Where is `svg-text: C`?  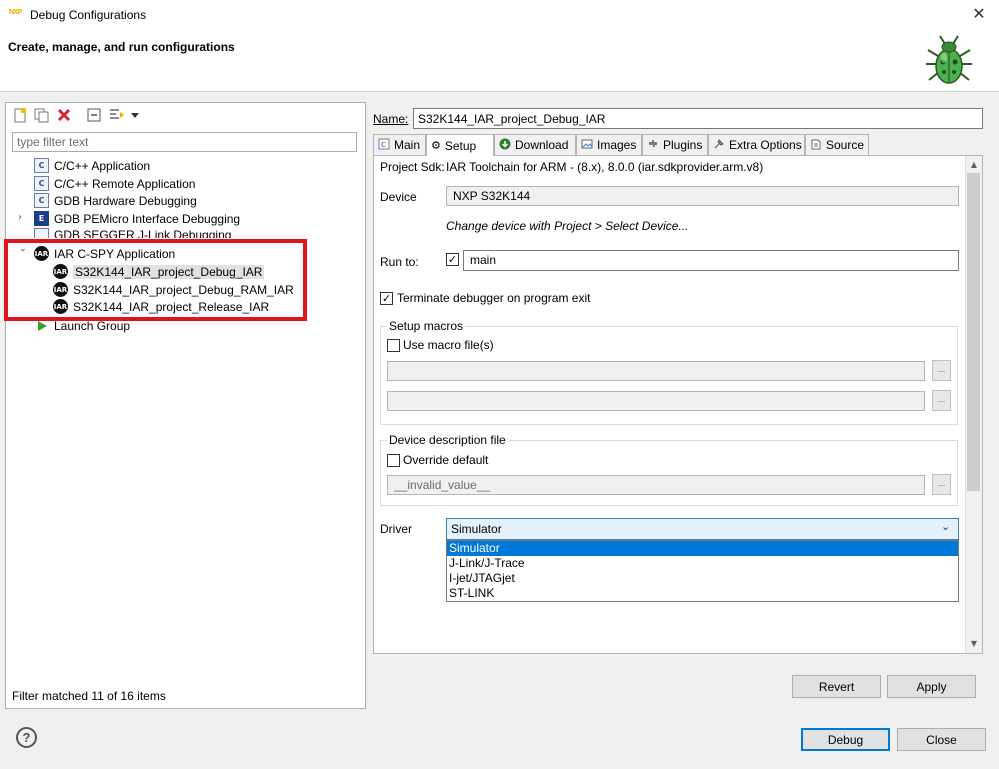 svg-text: C is located at coordinates (383, 145).